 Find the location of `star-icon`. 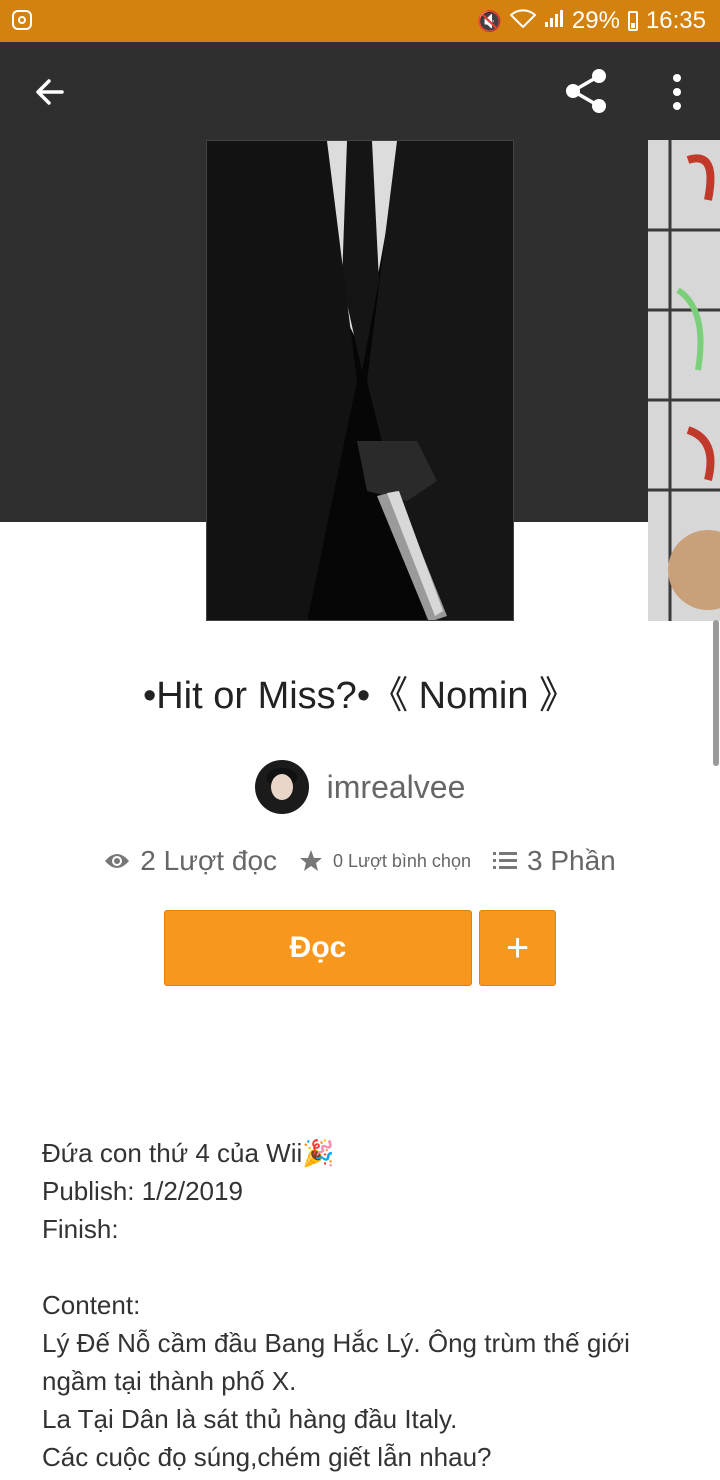

star-icon is located at coordinates (311, 860).